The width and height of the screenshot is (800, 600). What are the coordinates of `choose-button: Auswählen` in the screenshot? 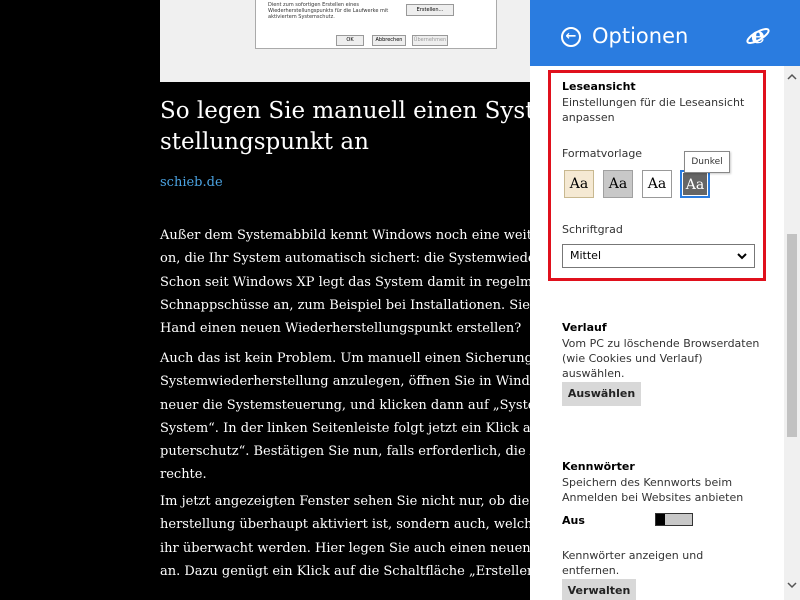 It's located at (601, 394).